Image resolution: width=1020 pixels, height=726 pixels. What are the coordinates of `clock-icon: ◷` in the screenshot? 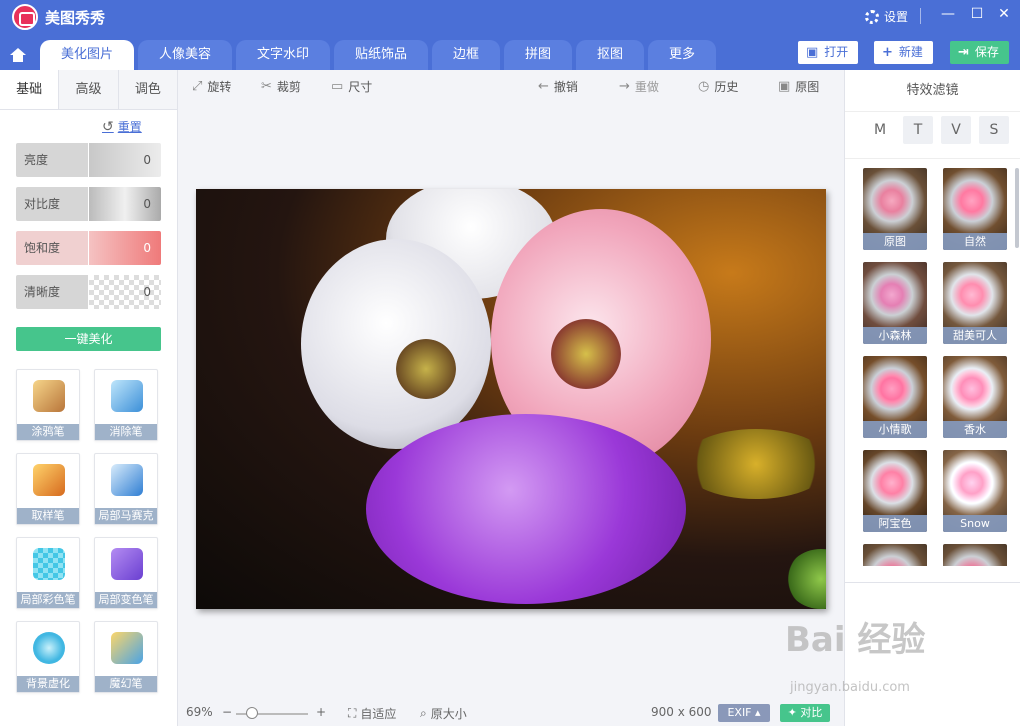 It's located at (704, 86).